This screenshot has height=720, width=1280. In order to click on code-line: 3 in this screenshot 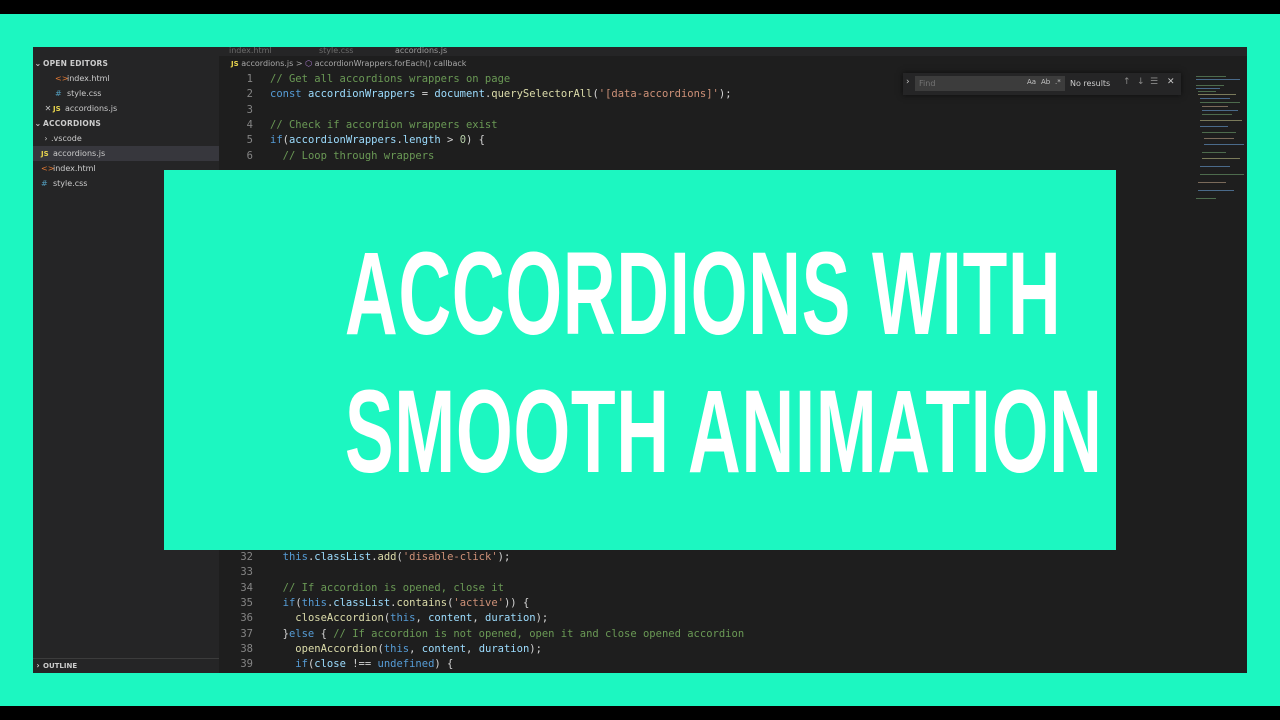, I will do `click(244, 110)`.